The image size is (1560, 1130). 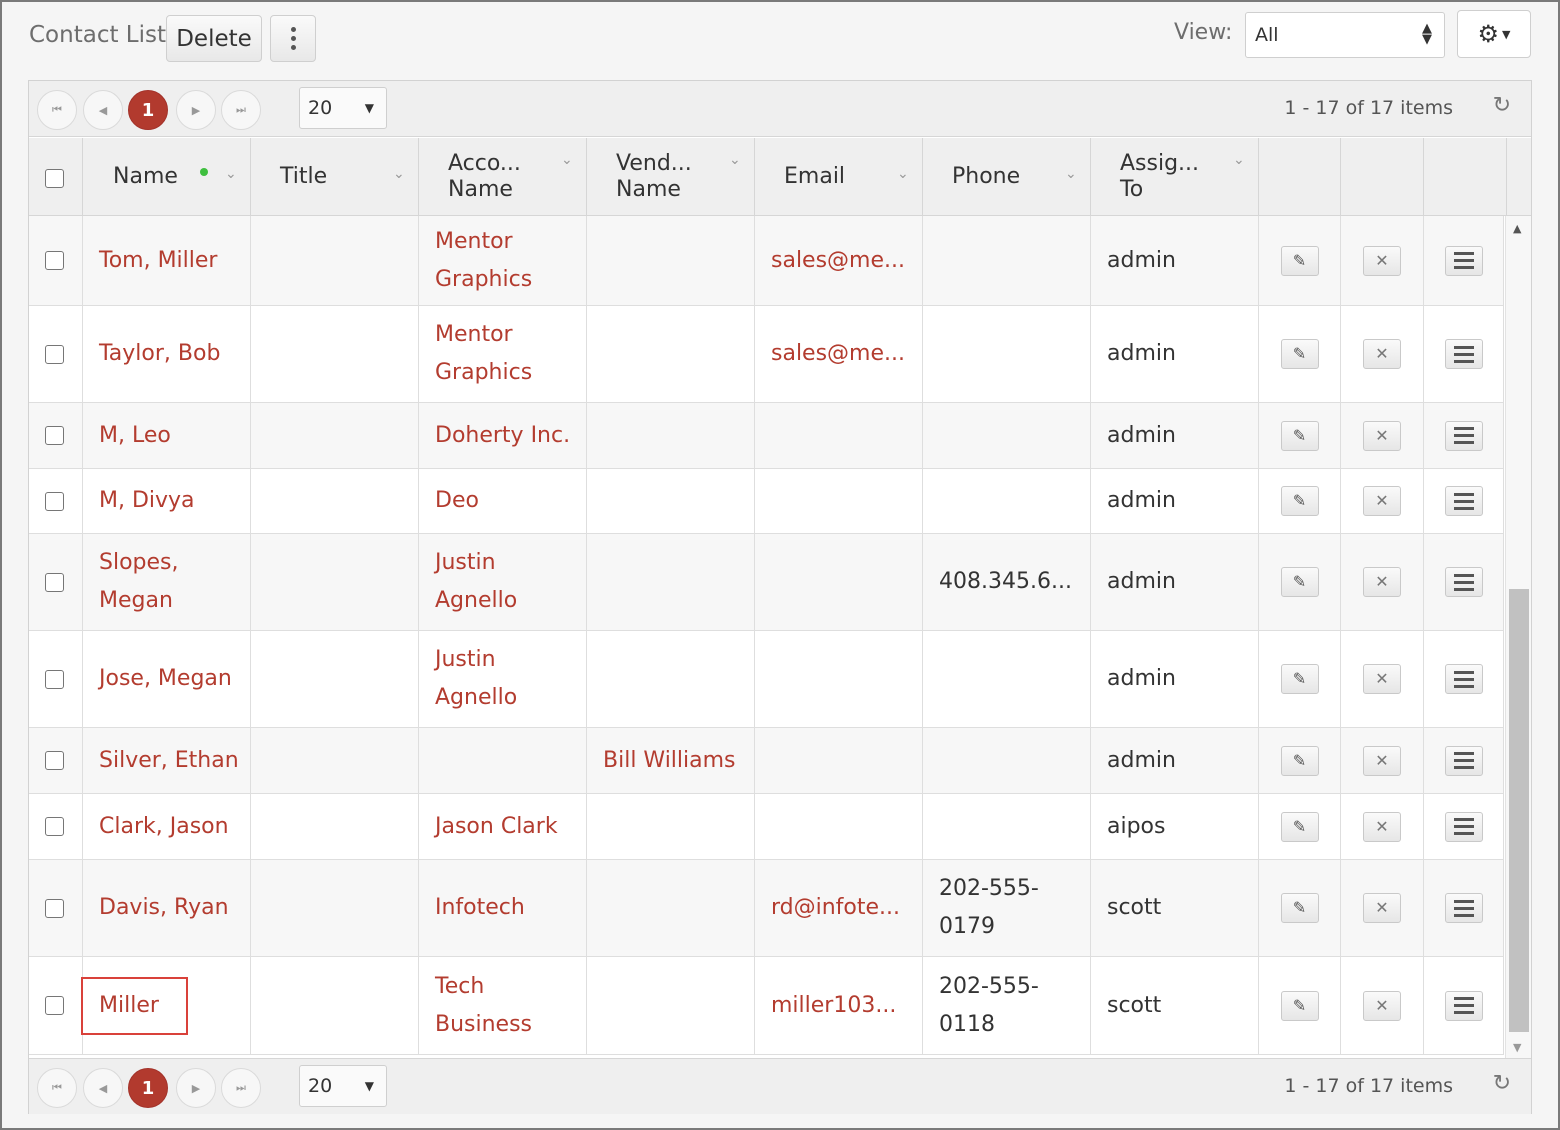 I want to click on contact-name-link: Taylor, Bob, so click(x=159, y=354).